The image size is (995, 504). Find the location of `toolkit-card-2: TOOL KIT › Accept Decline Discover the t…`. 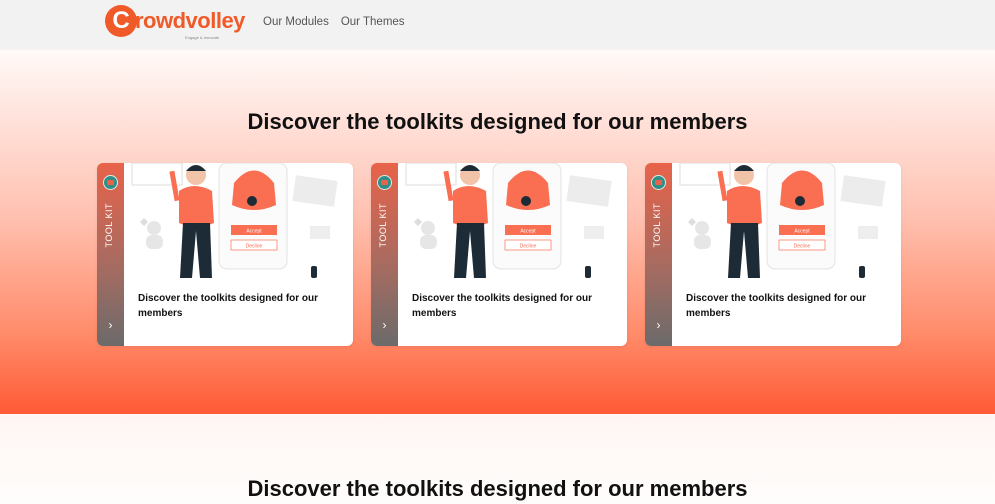

toolkit-card-2: TOOL KIT › Accept Decline Discover the t… is located at coordinates (499, 254).